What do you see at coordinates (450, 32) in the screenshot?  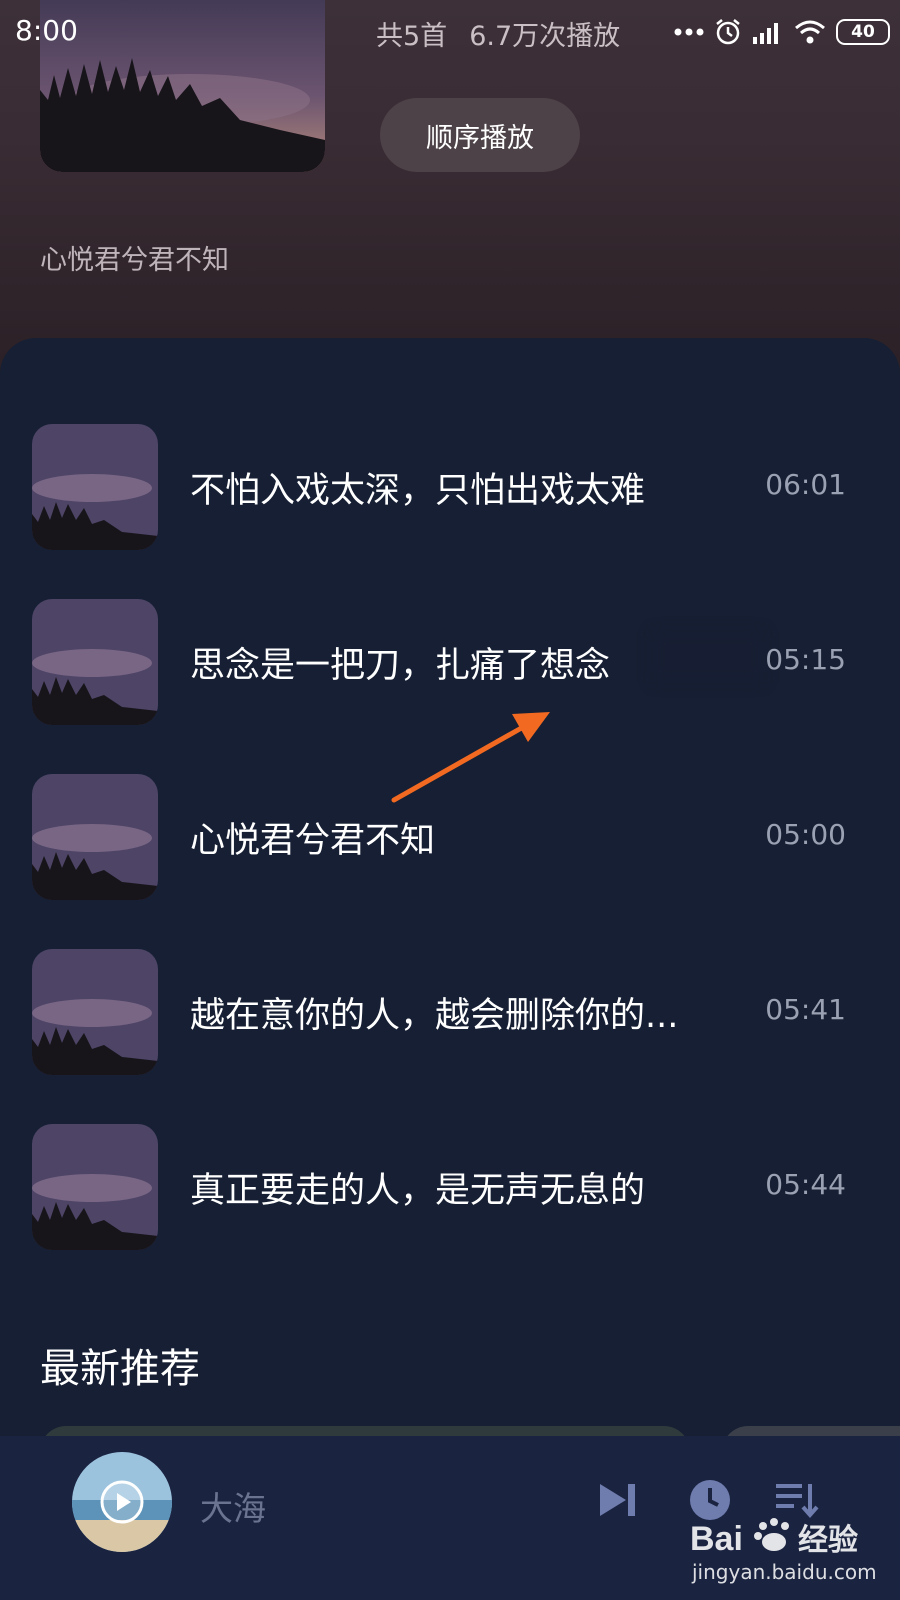 I see `status-bar: 8:00 40` at bounding box center [450, 32].